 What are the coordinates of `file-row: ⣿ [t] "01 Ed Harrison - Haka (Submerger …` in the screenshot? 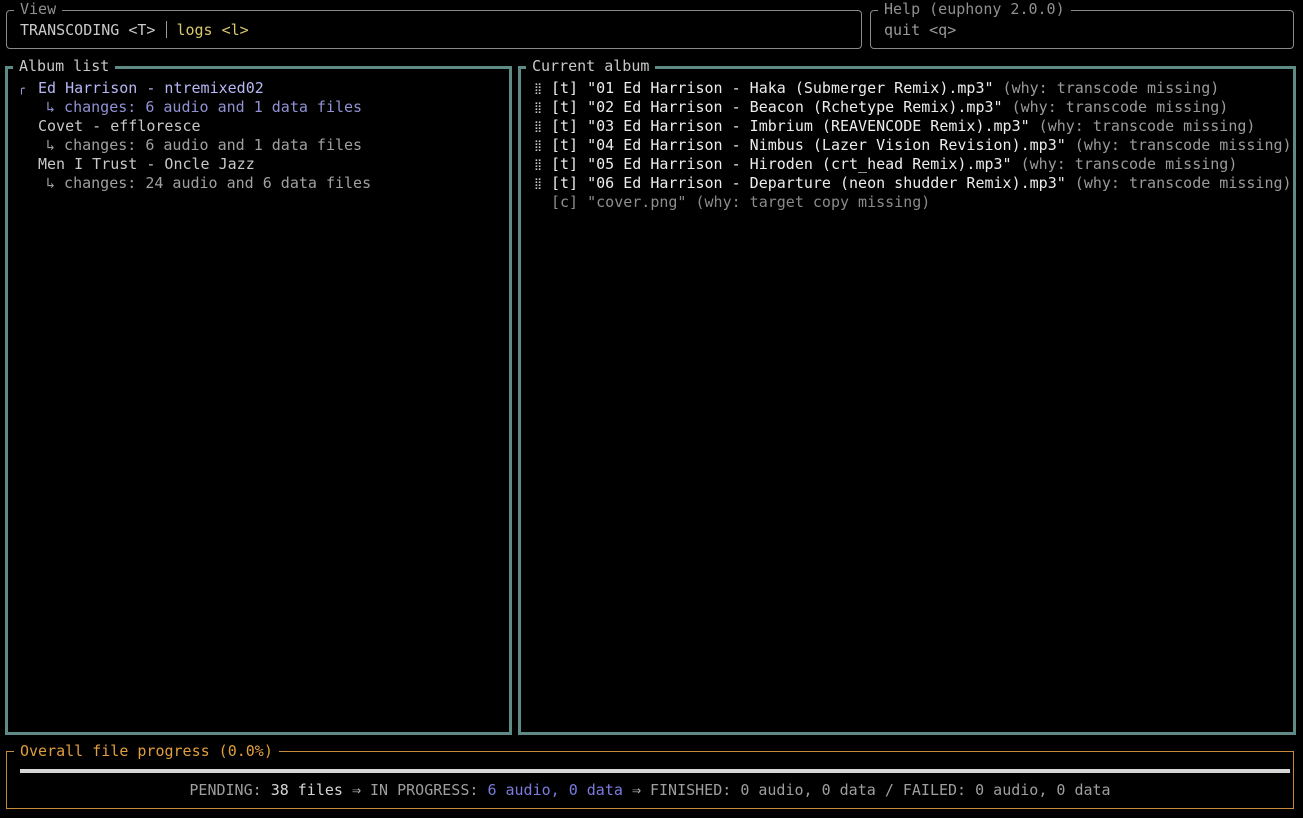 It's located at (912, 88).